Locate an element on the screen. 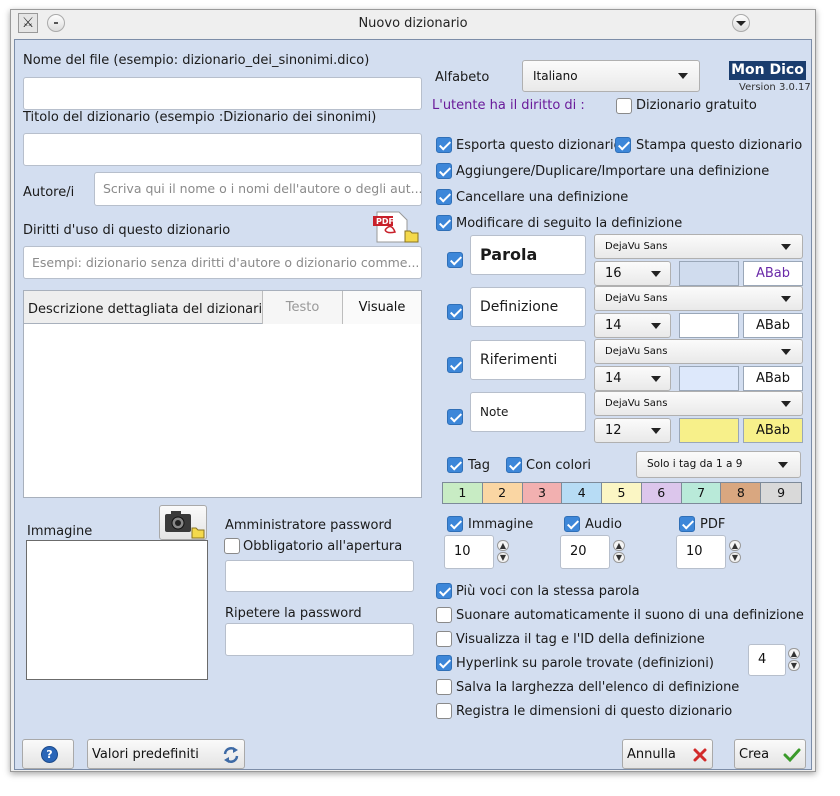 This screenshot has width=840, height=796. admin-password-input is located at coordinates (319, 576).